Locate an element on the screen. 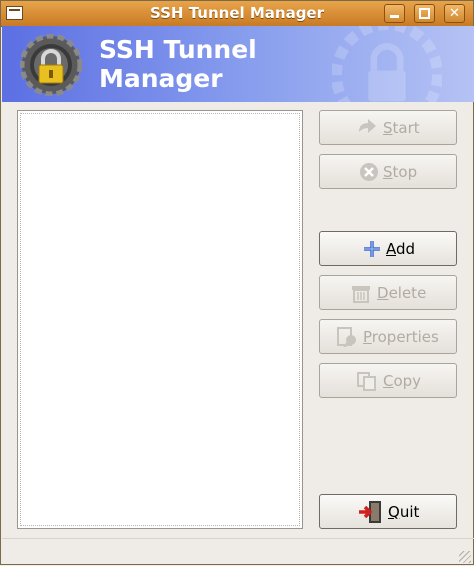 This screenshot has height=566, width=474. stop-button: Stop is located at coordinates (388, 171).